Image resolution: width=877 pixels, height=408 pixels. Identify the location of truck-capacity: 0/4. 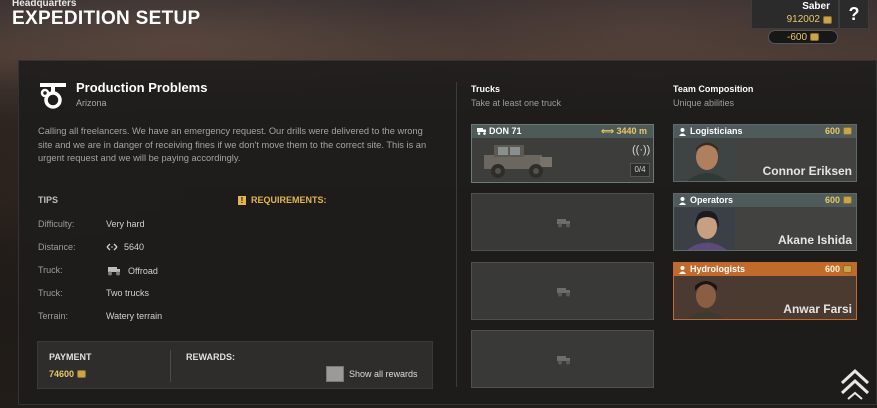
(640, 170).